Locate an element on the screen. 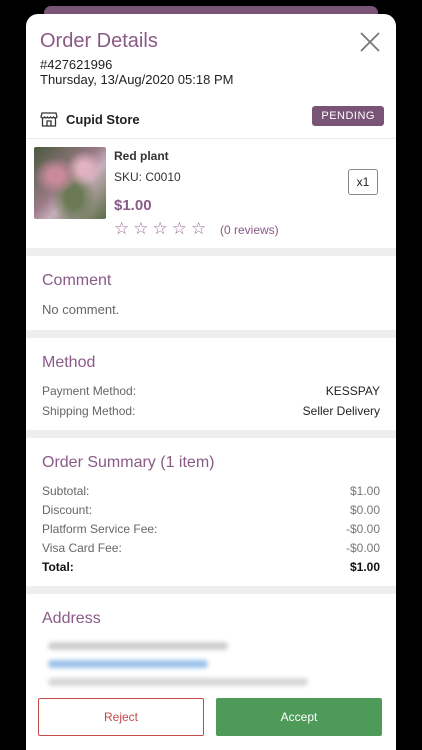 This screenshot has height=750, width=422. discount-label: Discount: is located at coordinates (67, 510).